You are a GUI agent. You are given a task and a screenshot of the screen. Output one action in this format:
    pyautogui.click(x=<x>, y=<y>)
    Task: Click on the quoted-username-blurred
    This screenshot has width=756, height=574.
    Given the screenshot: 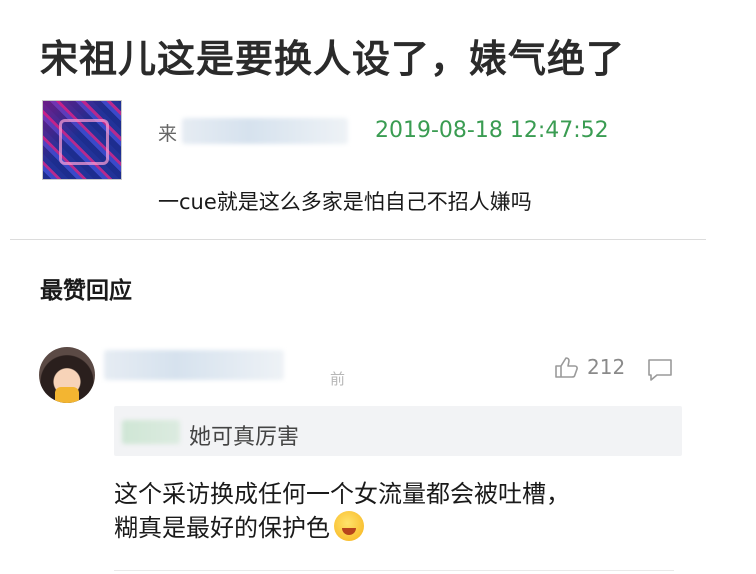 What is the action you would take?
    pyautogui.click(x=151, y=432)
    